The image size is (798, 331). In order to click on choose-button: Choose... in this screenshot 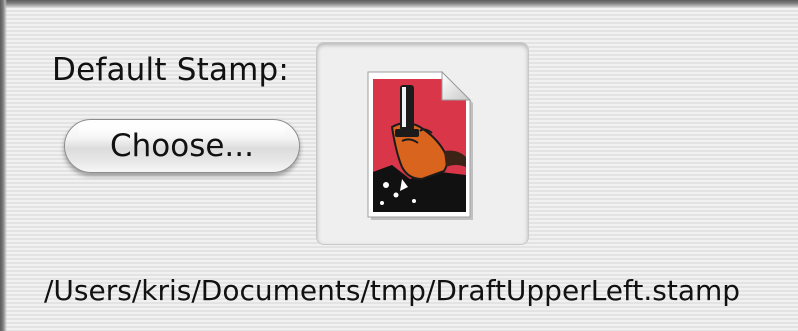, I will do `click(182, 146)`.